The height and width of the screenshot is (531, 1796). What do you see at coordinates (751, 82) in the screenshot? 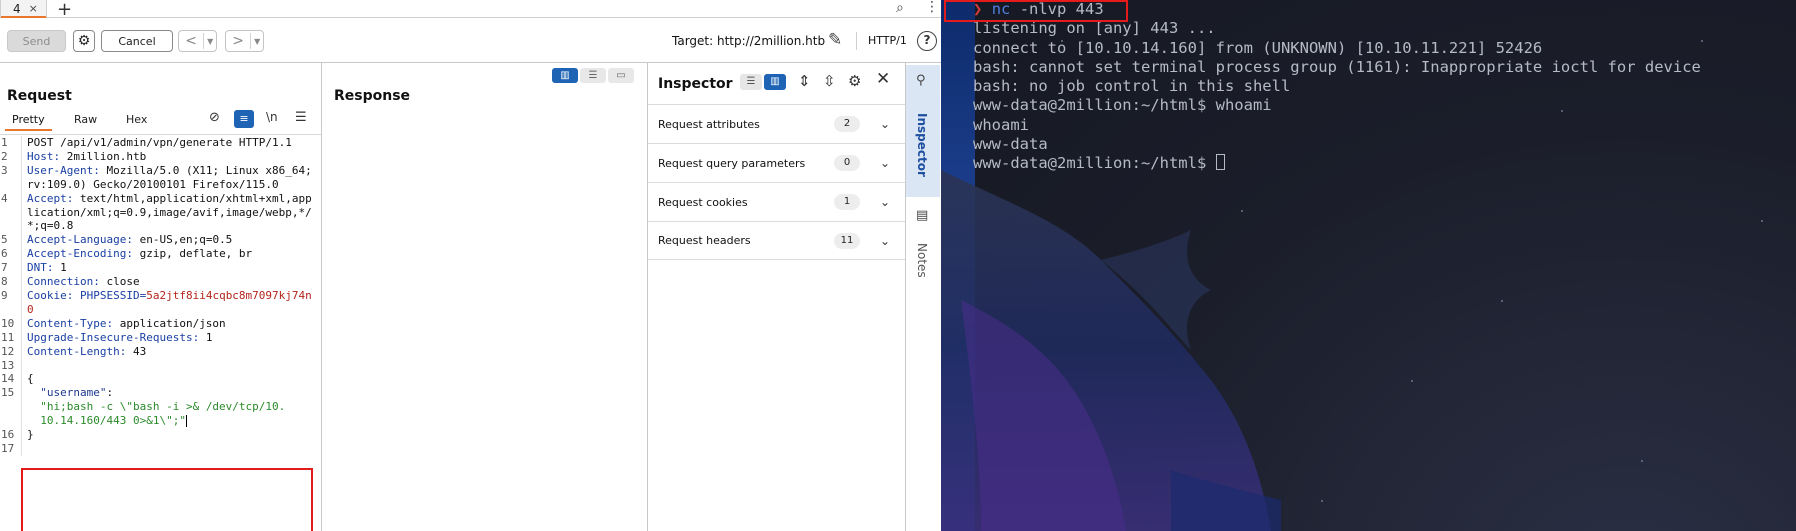
I see `inspector-list-view-icon: ☰` at bounding box center [751, 82].